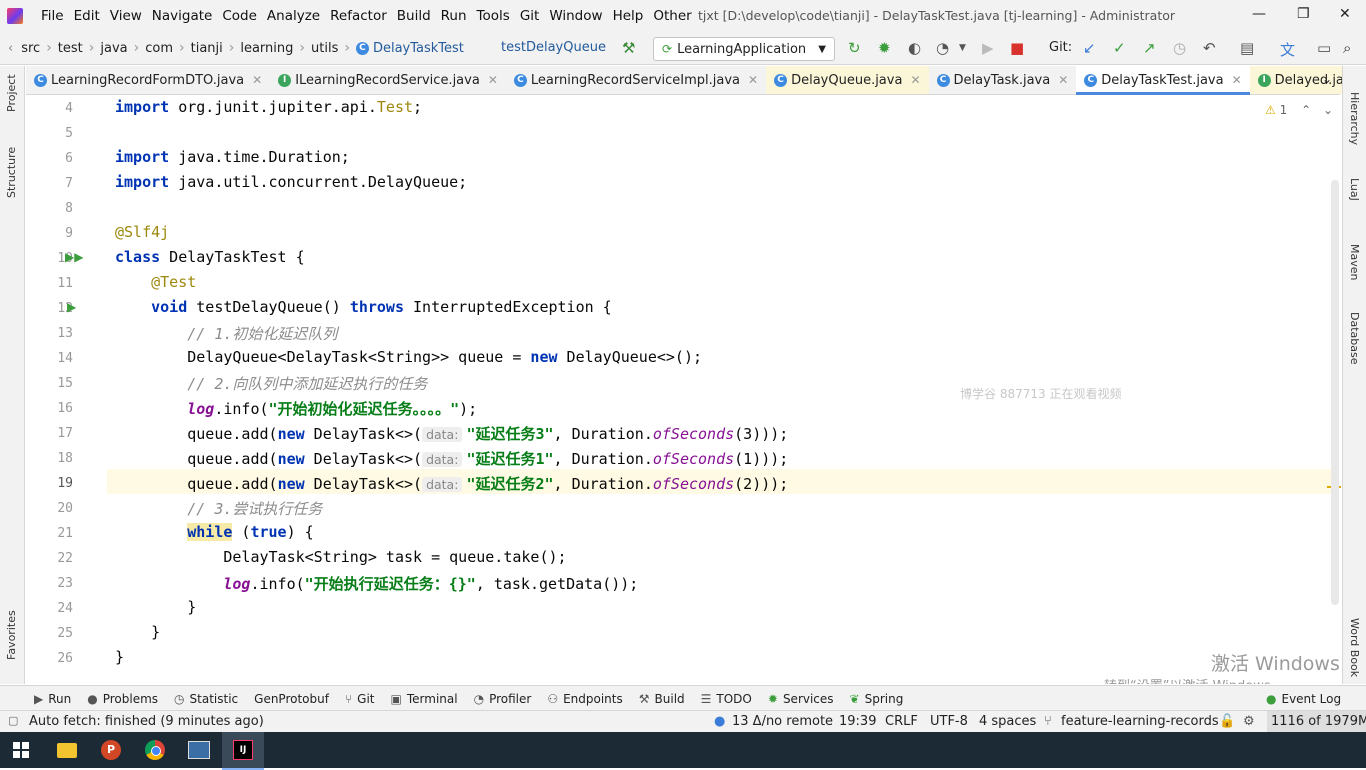  What do you see at coordinates (414, 16) in the screenshot?
I see `menu-build: Build` at bounding box center [414, 16].